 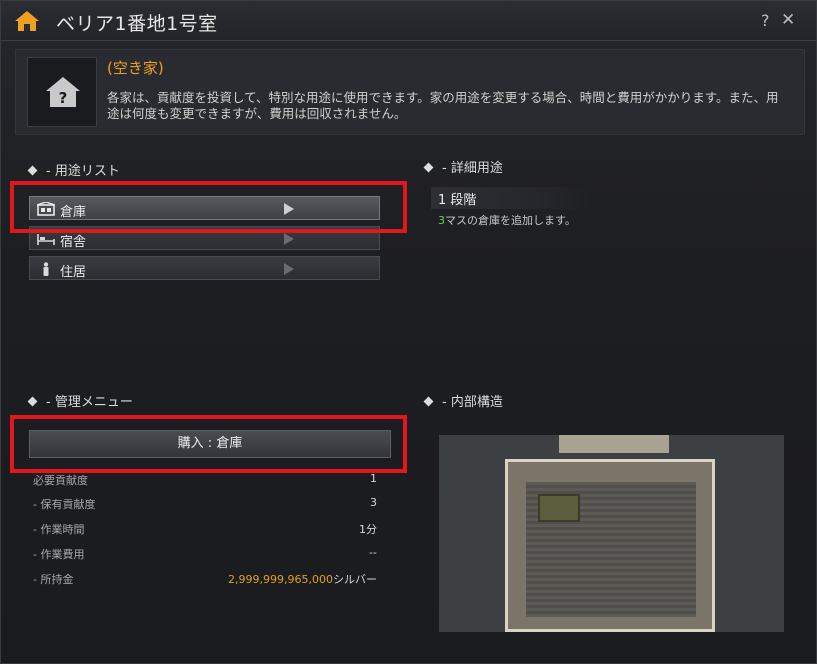 I want to click on money-label: - 所持金, so click(x=53, y=579).